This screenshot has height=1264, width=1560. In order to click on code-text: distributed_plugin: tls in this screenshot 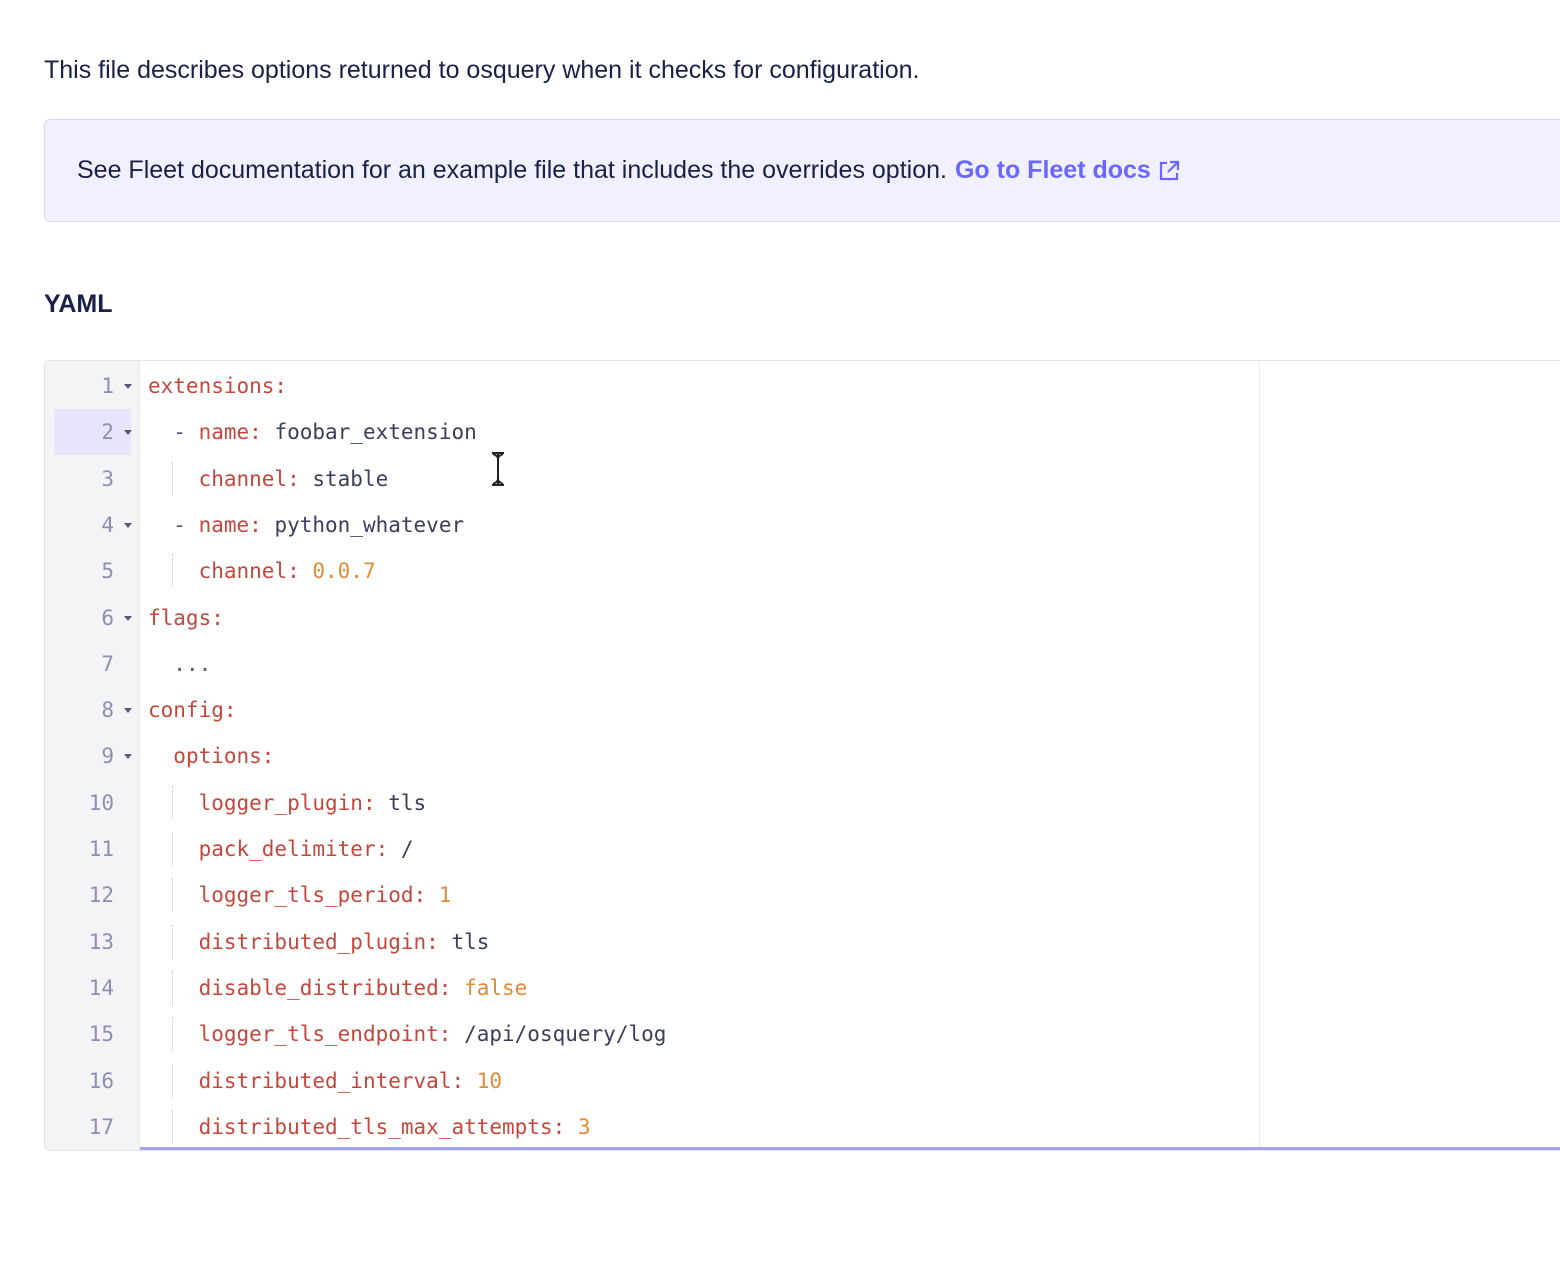, I will do `click(319, 942)`.